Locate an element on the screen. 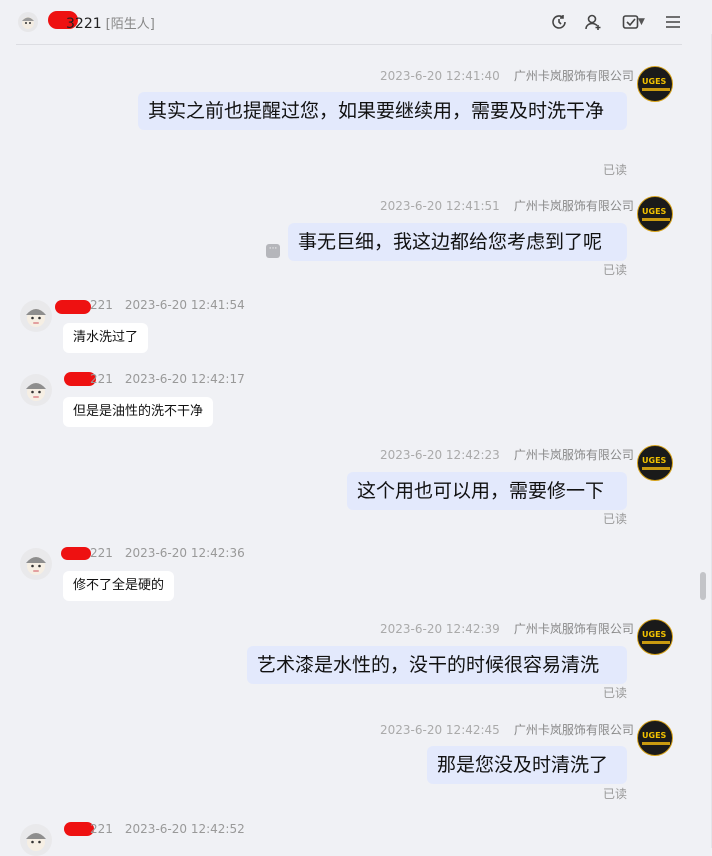  outgoing-message-bubble: 那是您没及时清洗了 is located at coordinates (527, 765).